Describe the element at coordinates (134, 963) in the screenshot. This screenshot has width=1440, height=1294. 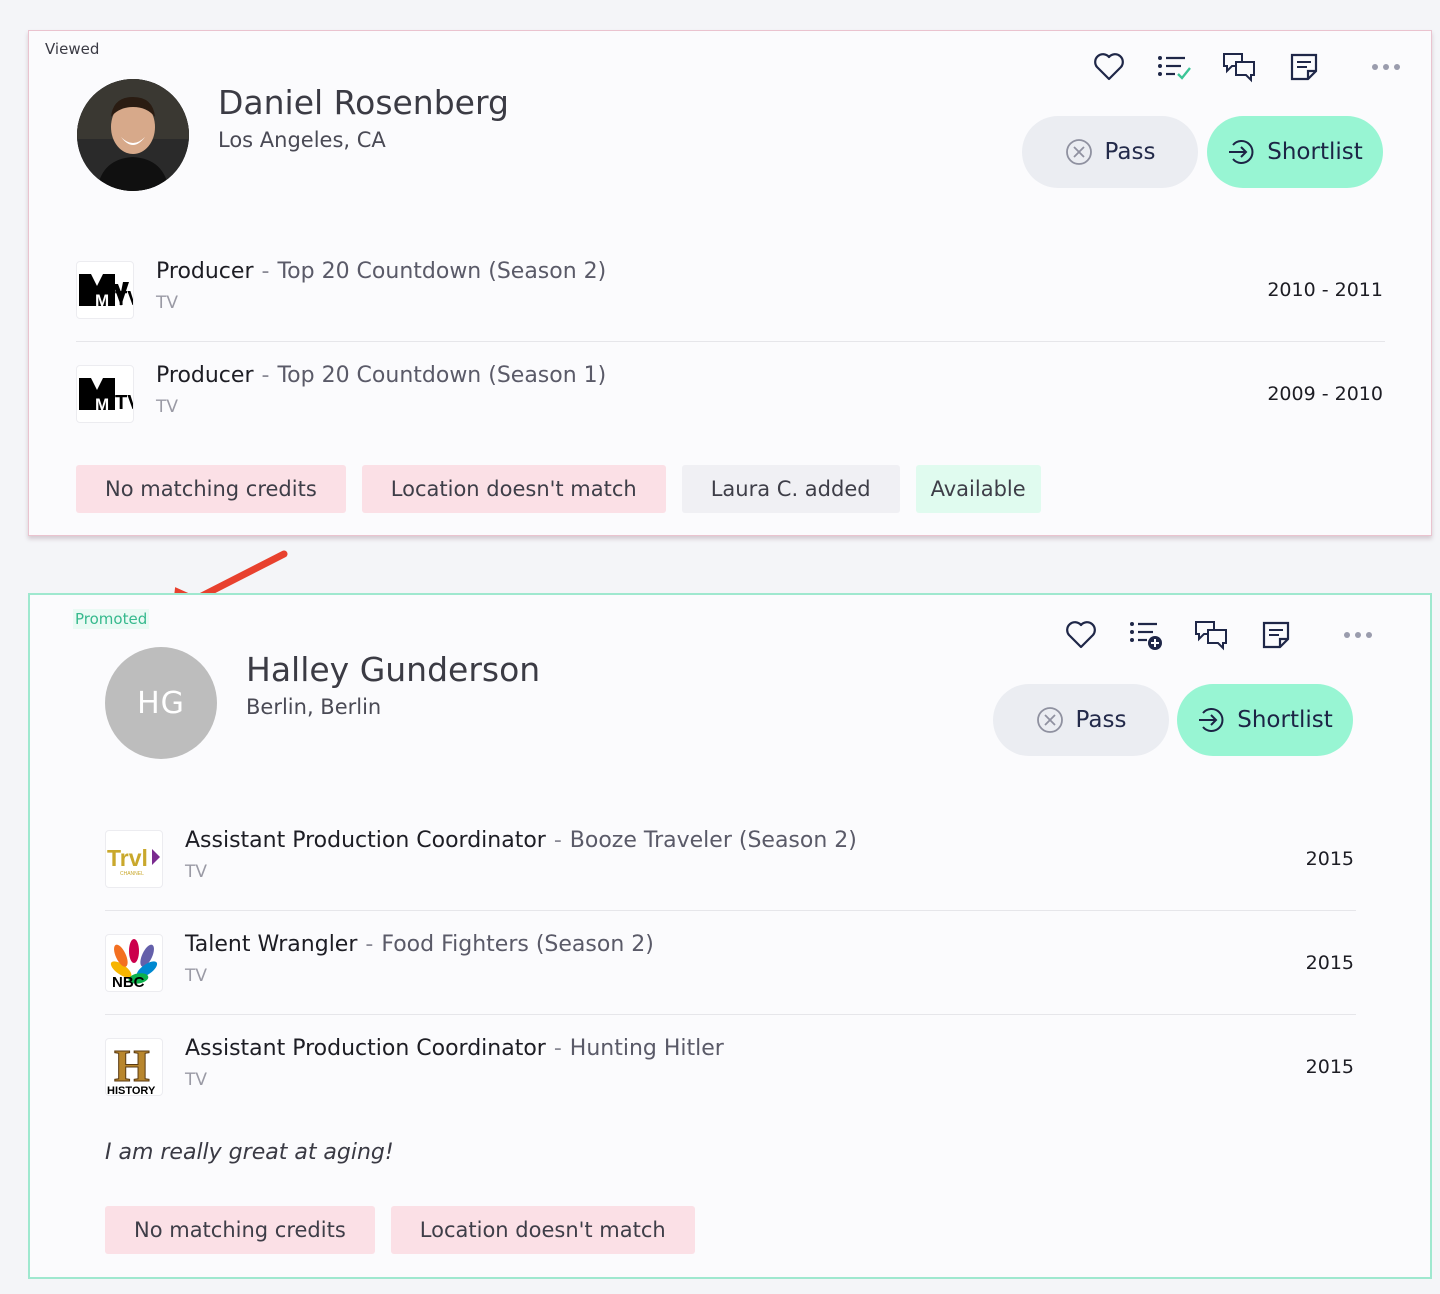
I see `nbc-logo: NBC` at that location.